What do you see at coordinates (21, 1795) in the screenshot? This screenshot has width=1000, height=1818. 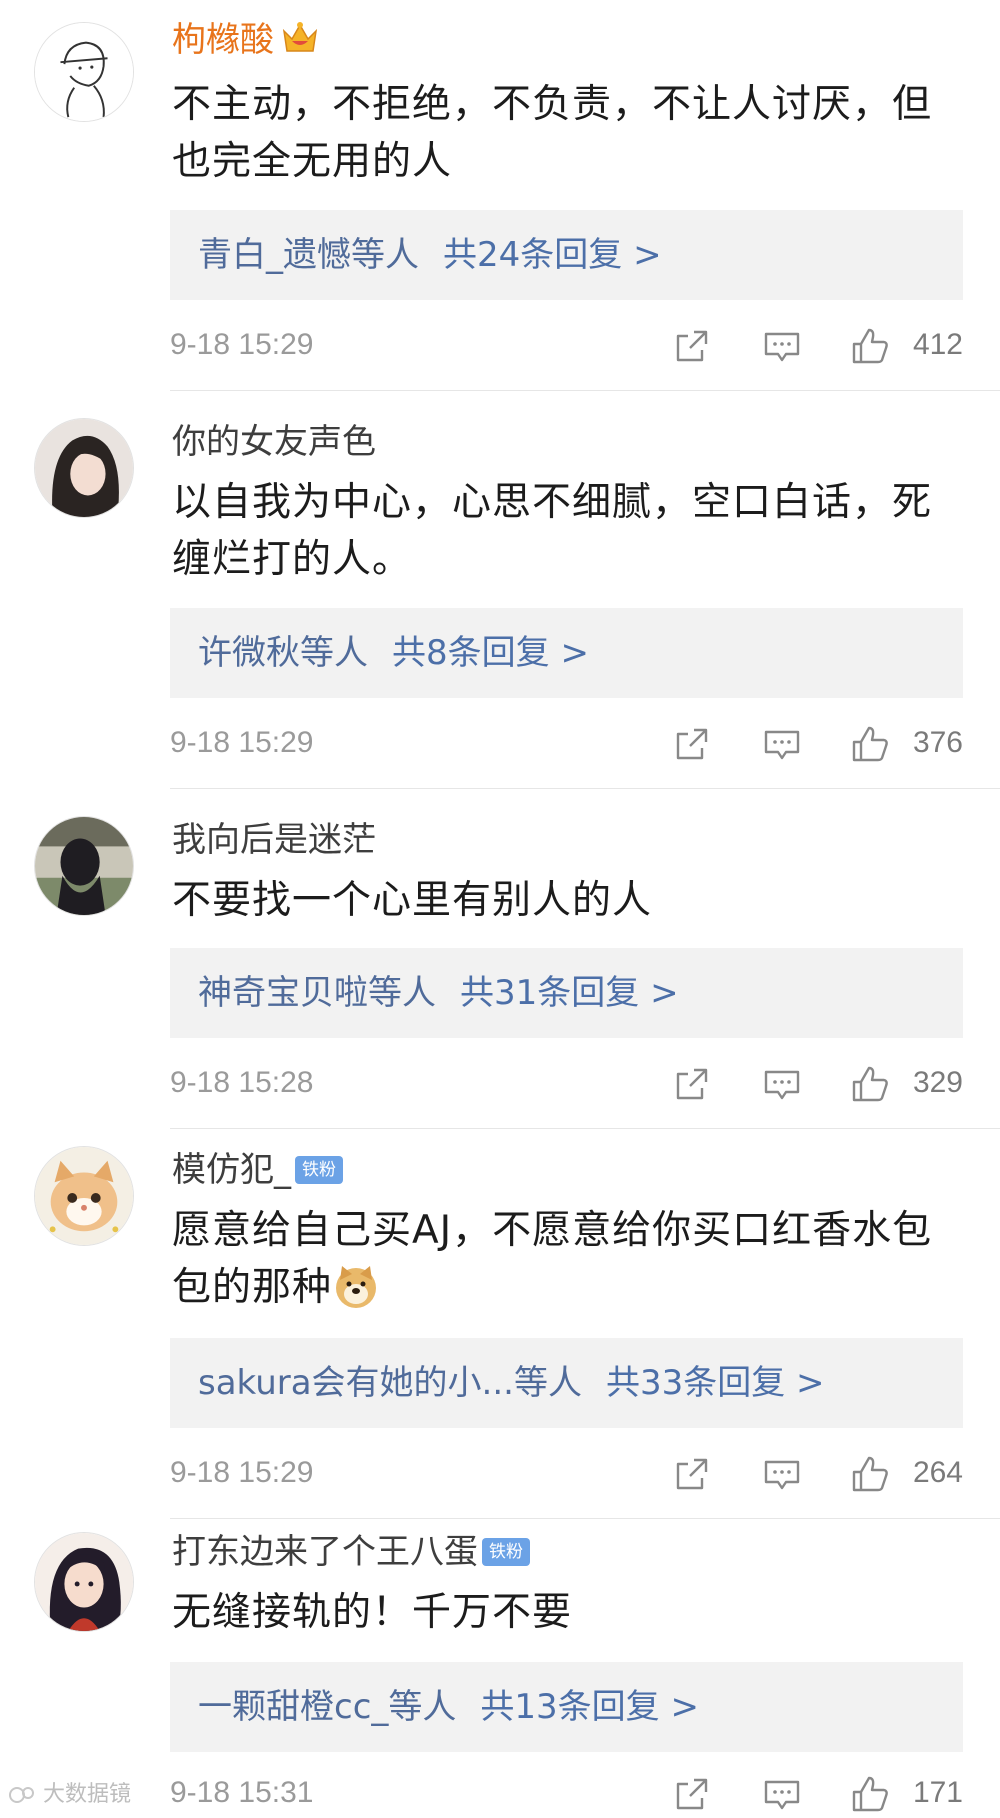 I see `watermark-logo-icon` at bounding box center [21, 1795].